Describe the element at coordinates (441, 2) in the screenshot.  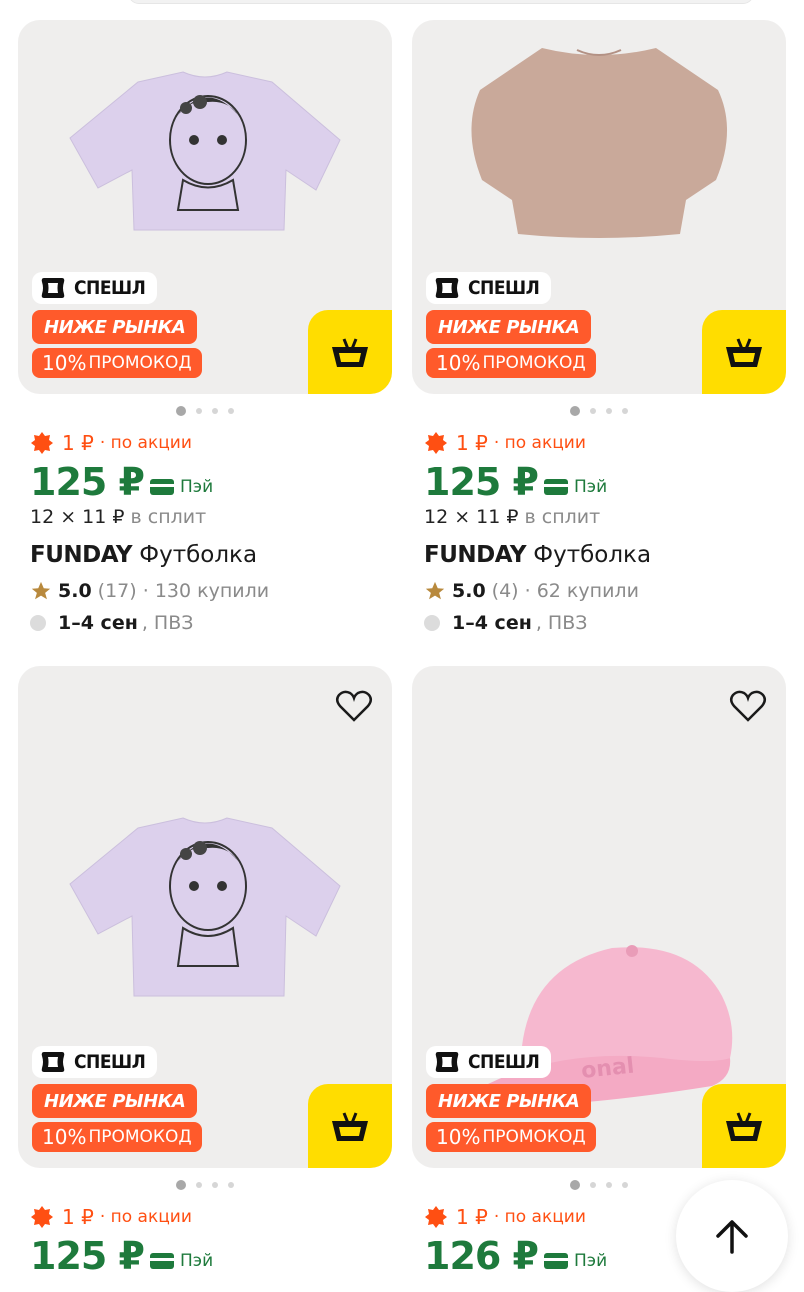
I see `search-bar-edge` at that location.